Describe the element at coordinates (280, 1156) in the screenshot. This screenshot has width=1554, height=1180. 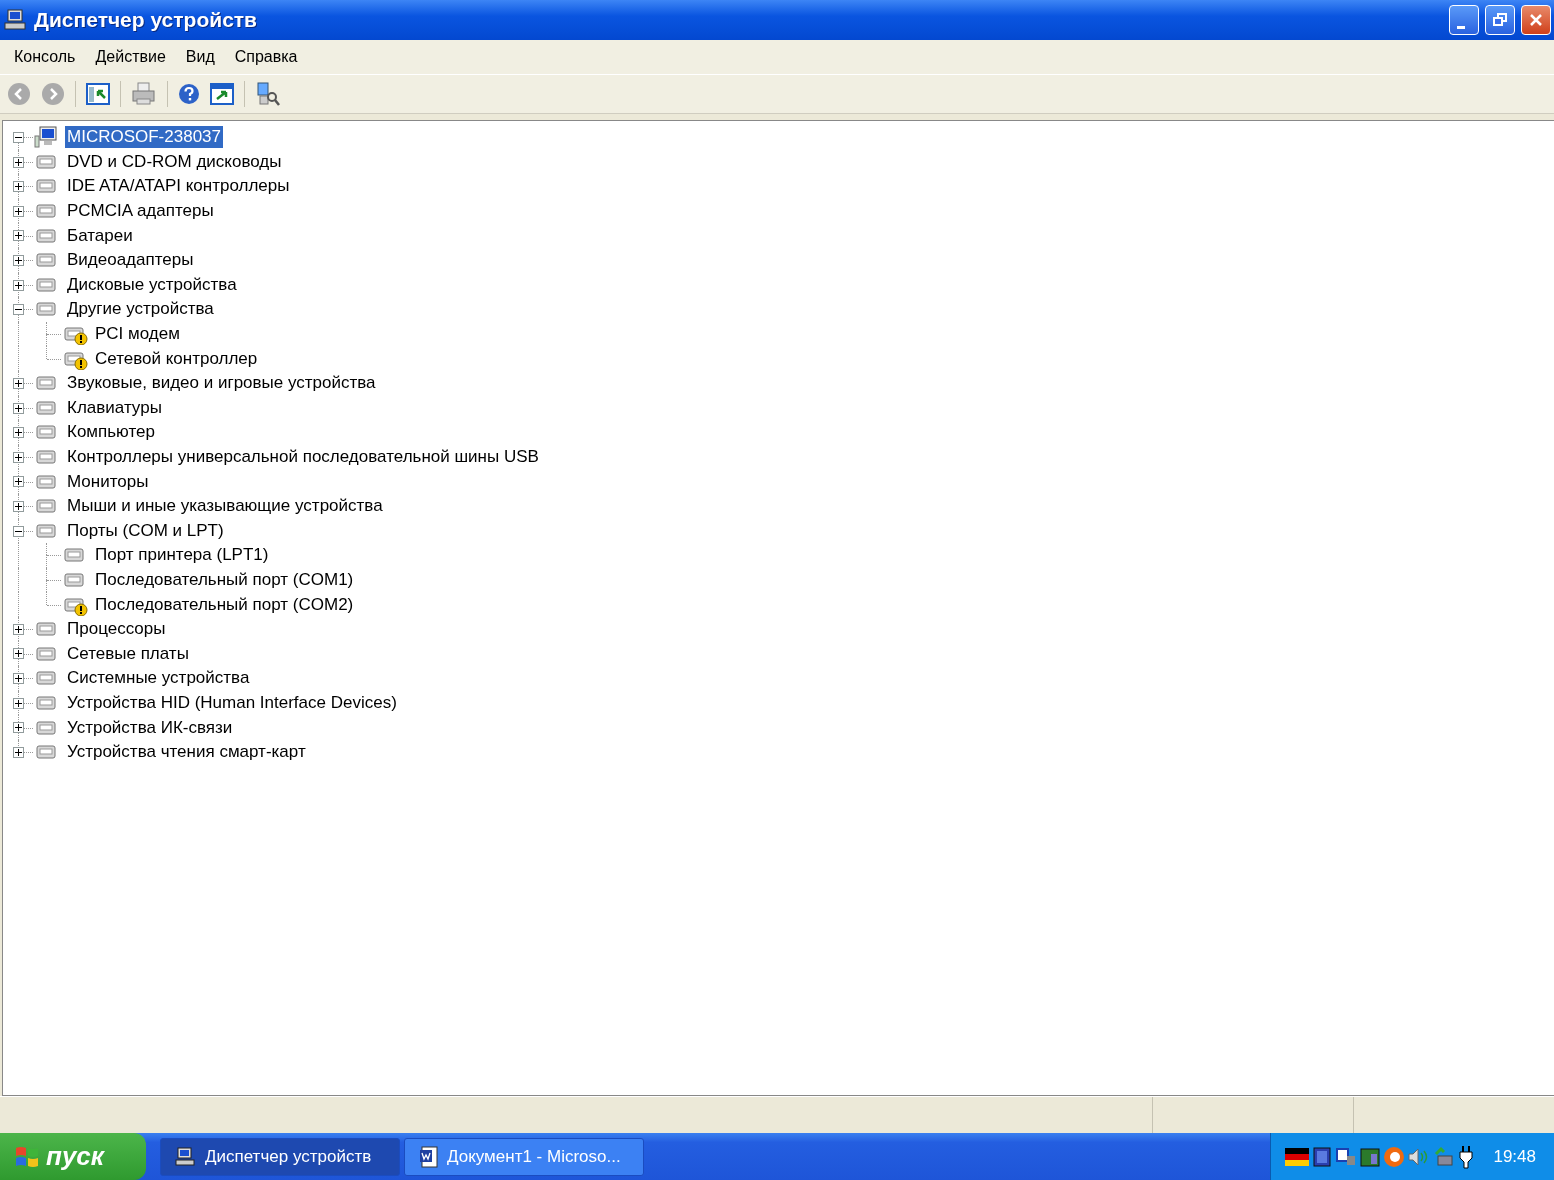
I see `taskbar-button: Диспетчер устройств` at that location.